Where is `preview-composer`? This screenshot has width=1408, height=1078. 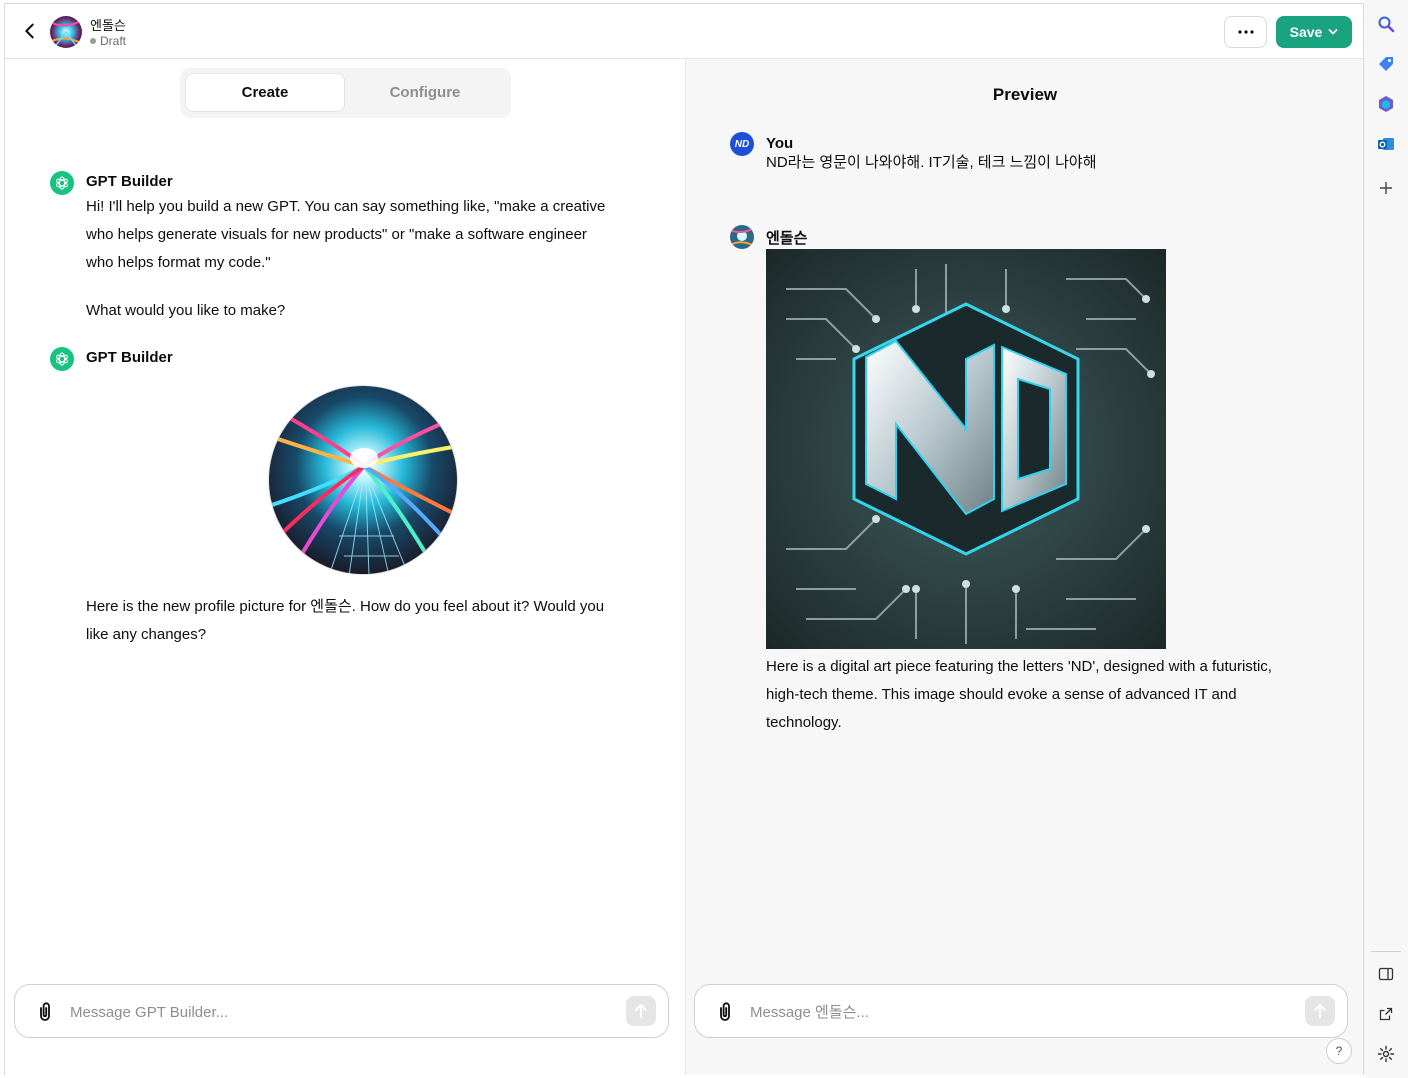
preview-composer is located at coordinates (1021, 1011).